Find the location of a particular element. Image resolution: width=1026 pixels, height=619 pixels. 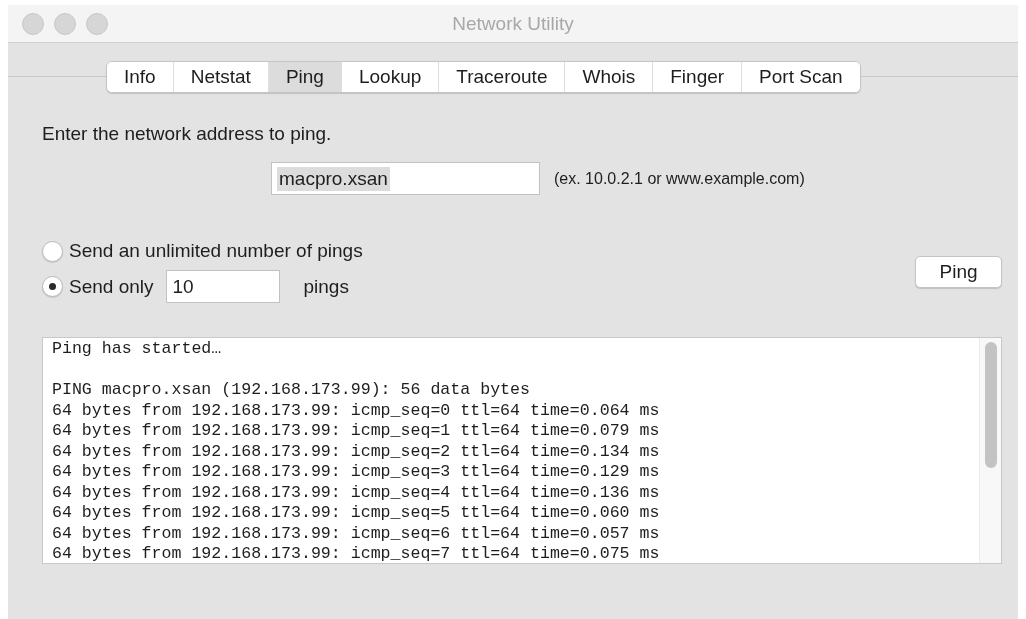

minimize-button is located at coordinates (65, 23).